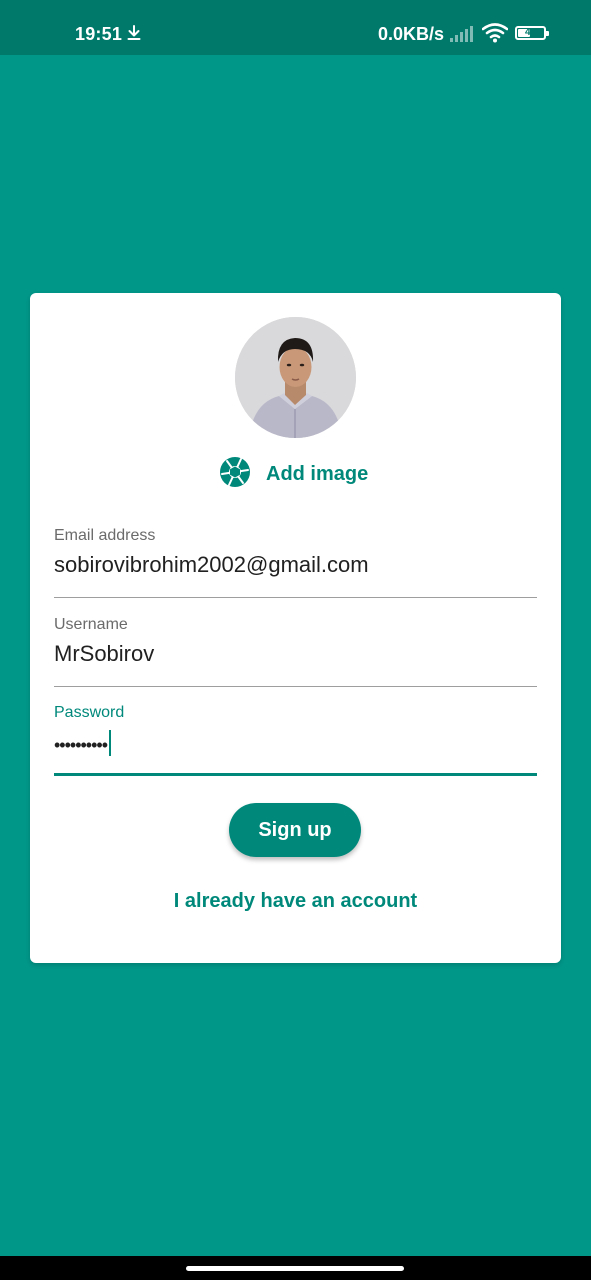 This screenshot has width=591, height=1280. I want to click on password-field-label: Password, so click(89, 712).